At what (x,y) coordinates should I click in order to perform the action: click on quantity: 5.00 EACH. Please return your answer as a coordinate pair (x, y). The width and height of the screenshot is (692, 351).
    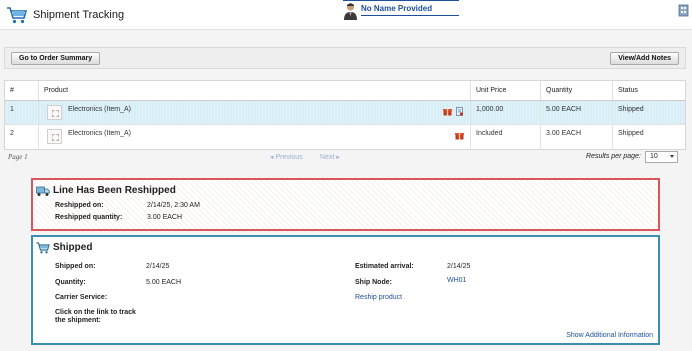
    Looking at the image, I should click on (577, 112).